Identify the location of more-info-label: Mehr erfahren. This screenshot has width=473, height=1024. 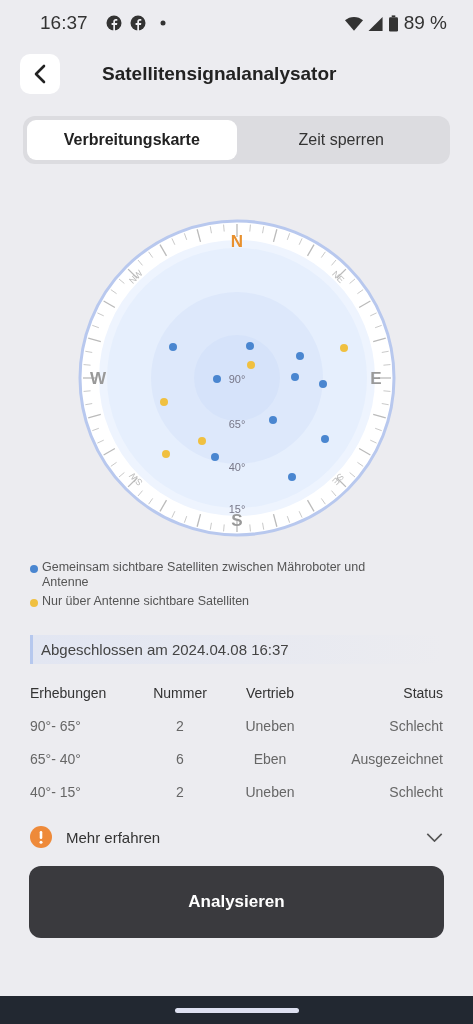
(114, 837).